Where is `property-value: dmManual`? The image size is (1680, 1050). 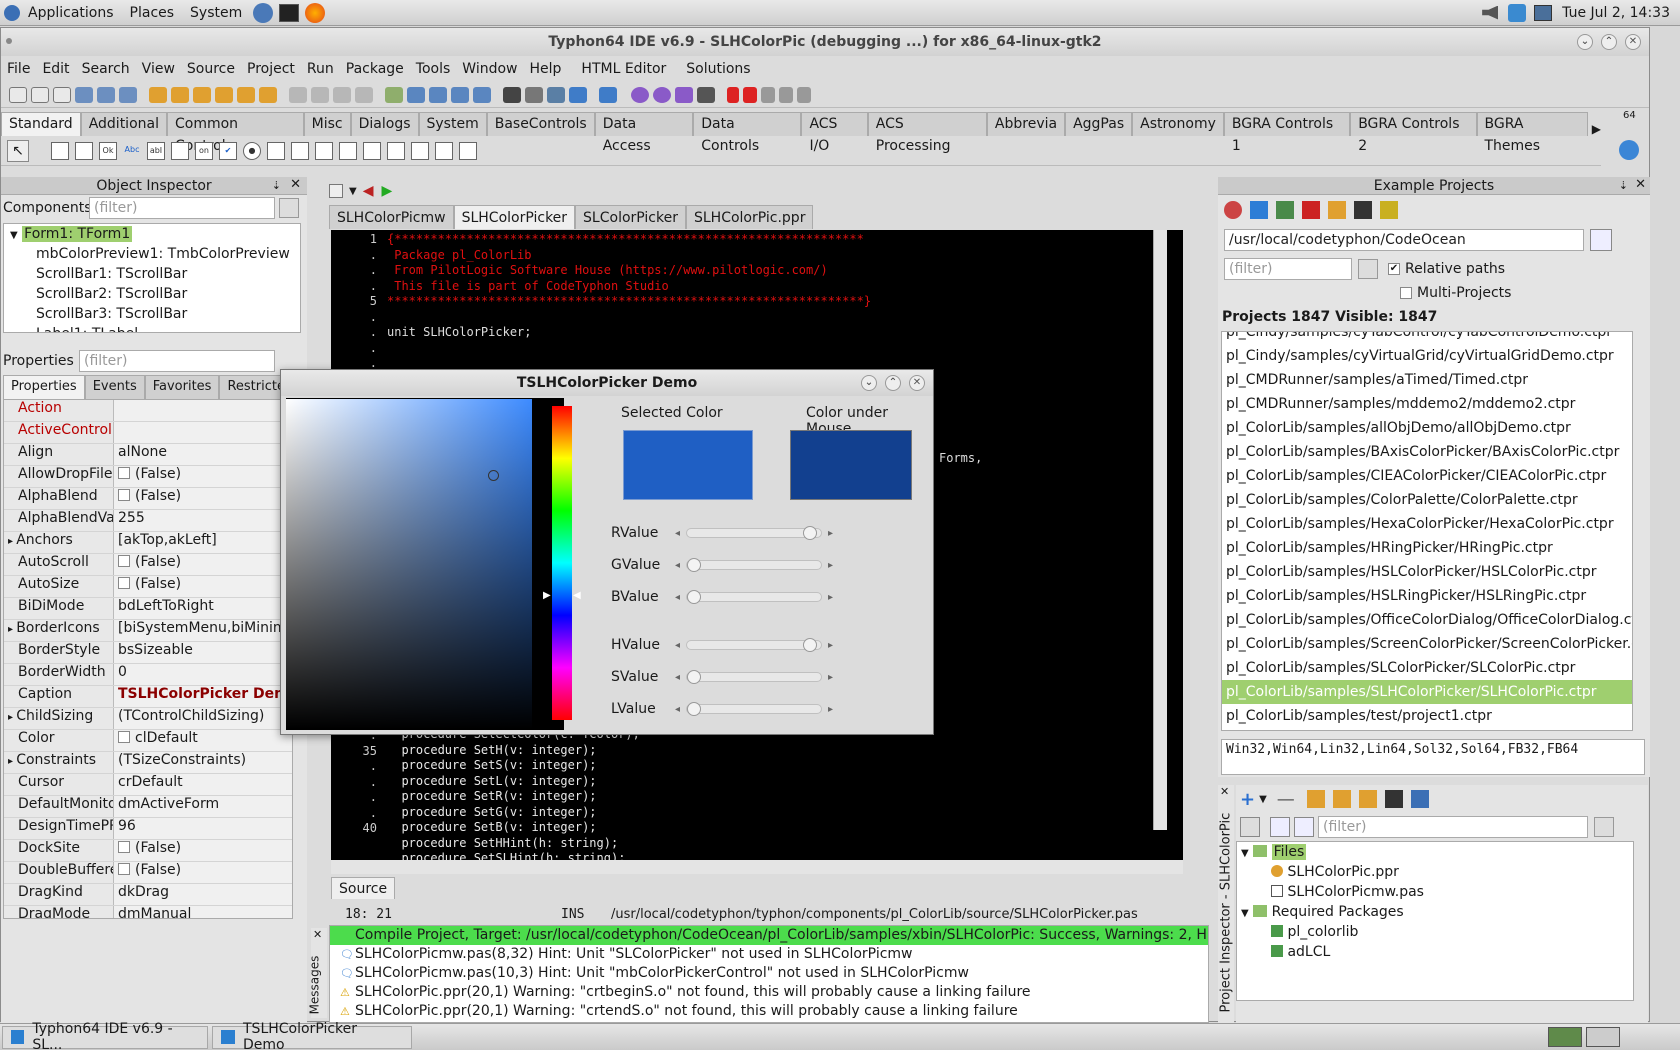 property-value: dmManual is located at coordinates (203, 912).